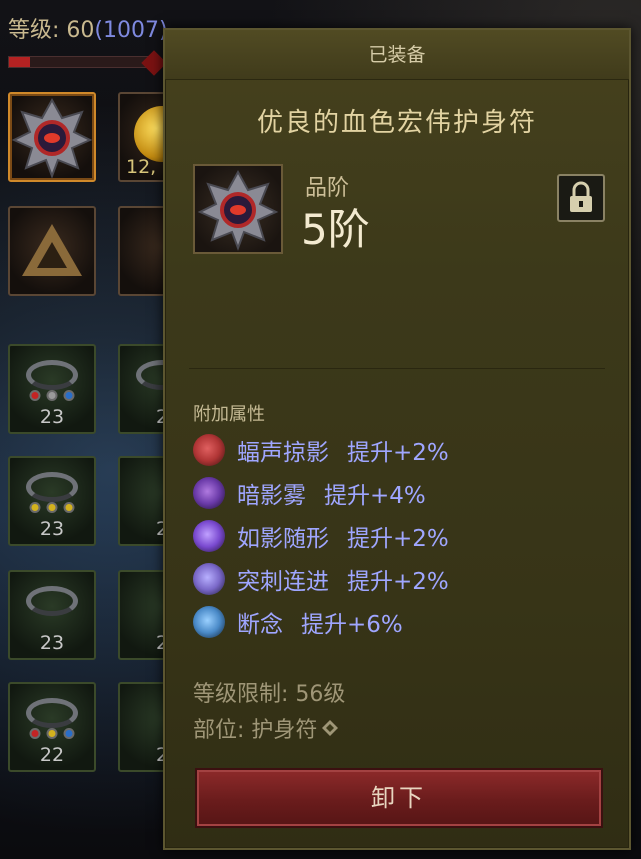  I want to click on affix-name: 断念, so click(260, 624).